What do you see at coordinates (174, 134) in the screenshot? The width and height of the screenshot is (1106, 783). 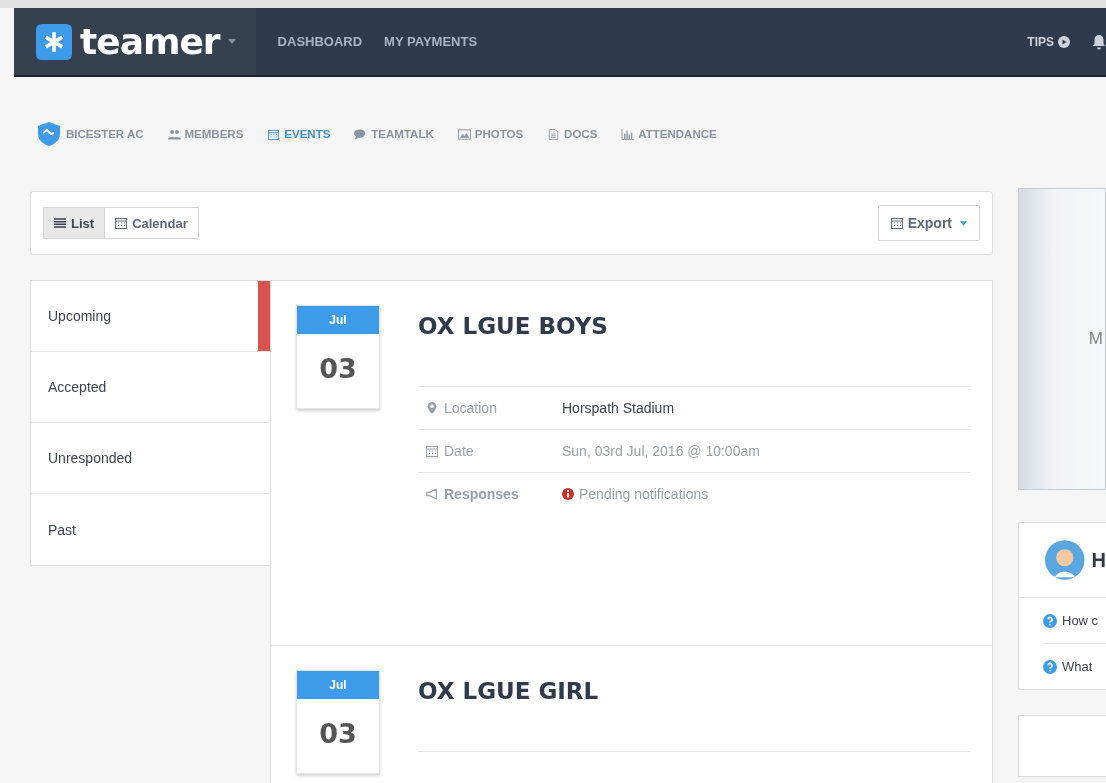 I see `people-icon` at bounding box center [174, 134].